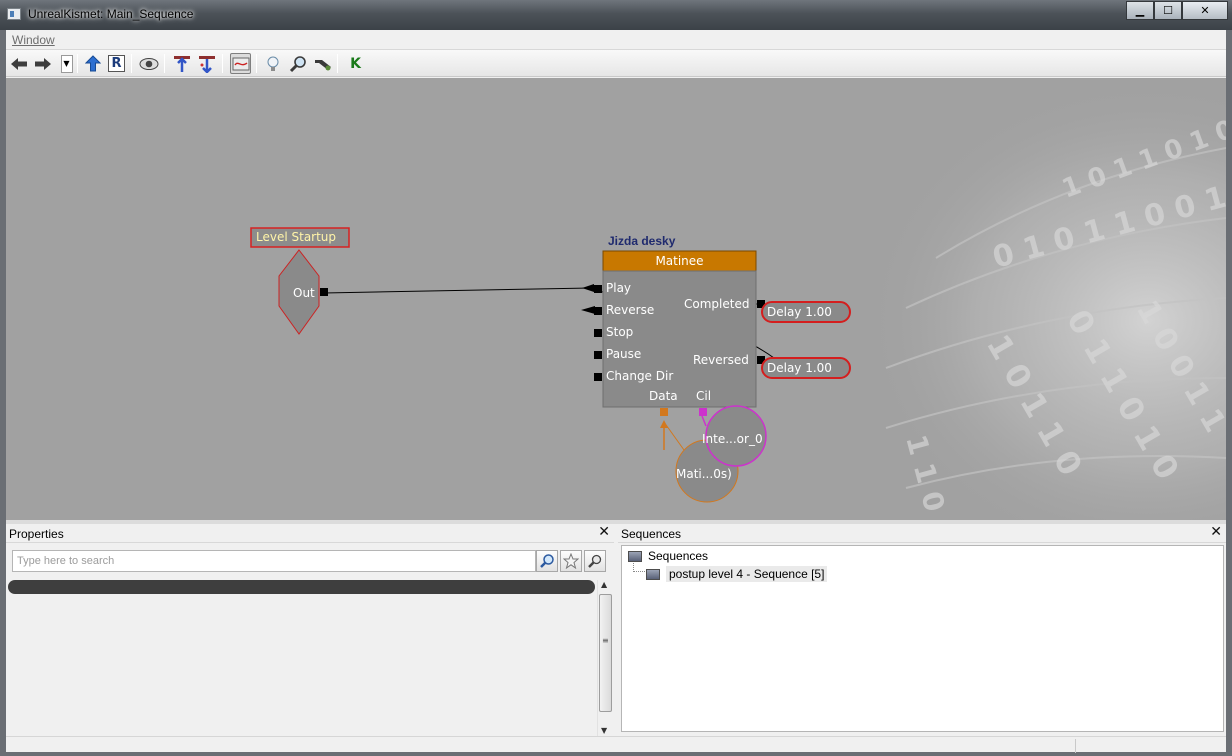 This screenshot has width=1232, height=756. What do you see at coordinates (630, 310) in the screenshot?
I see `input-reverse: Reverse` at bounding box center [630, 310].